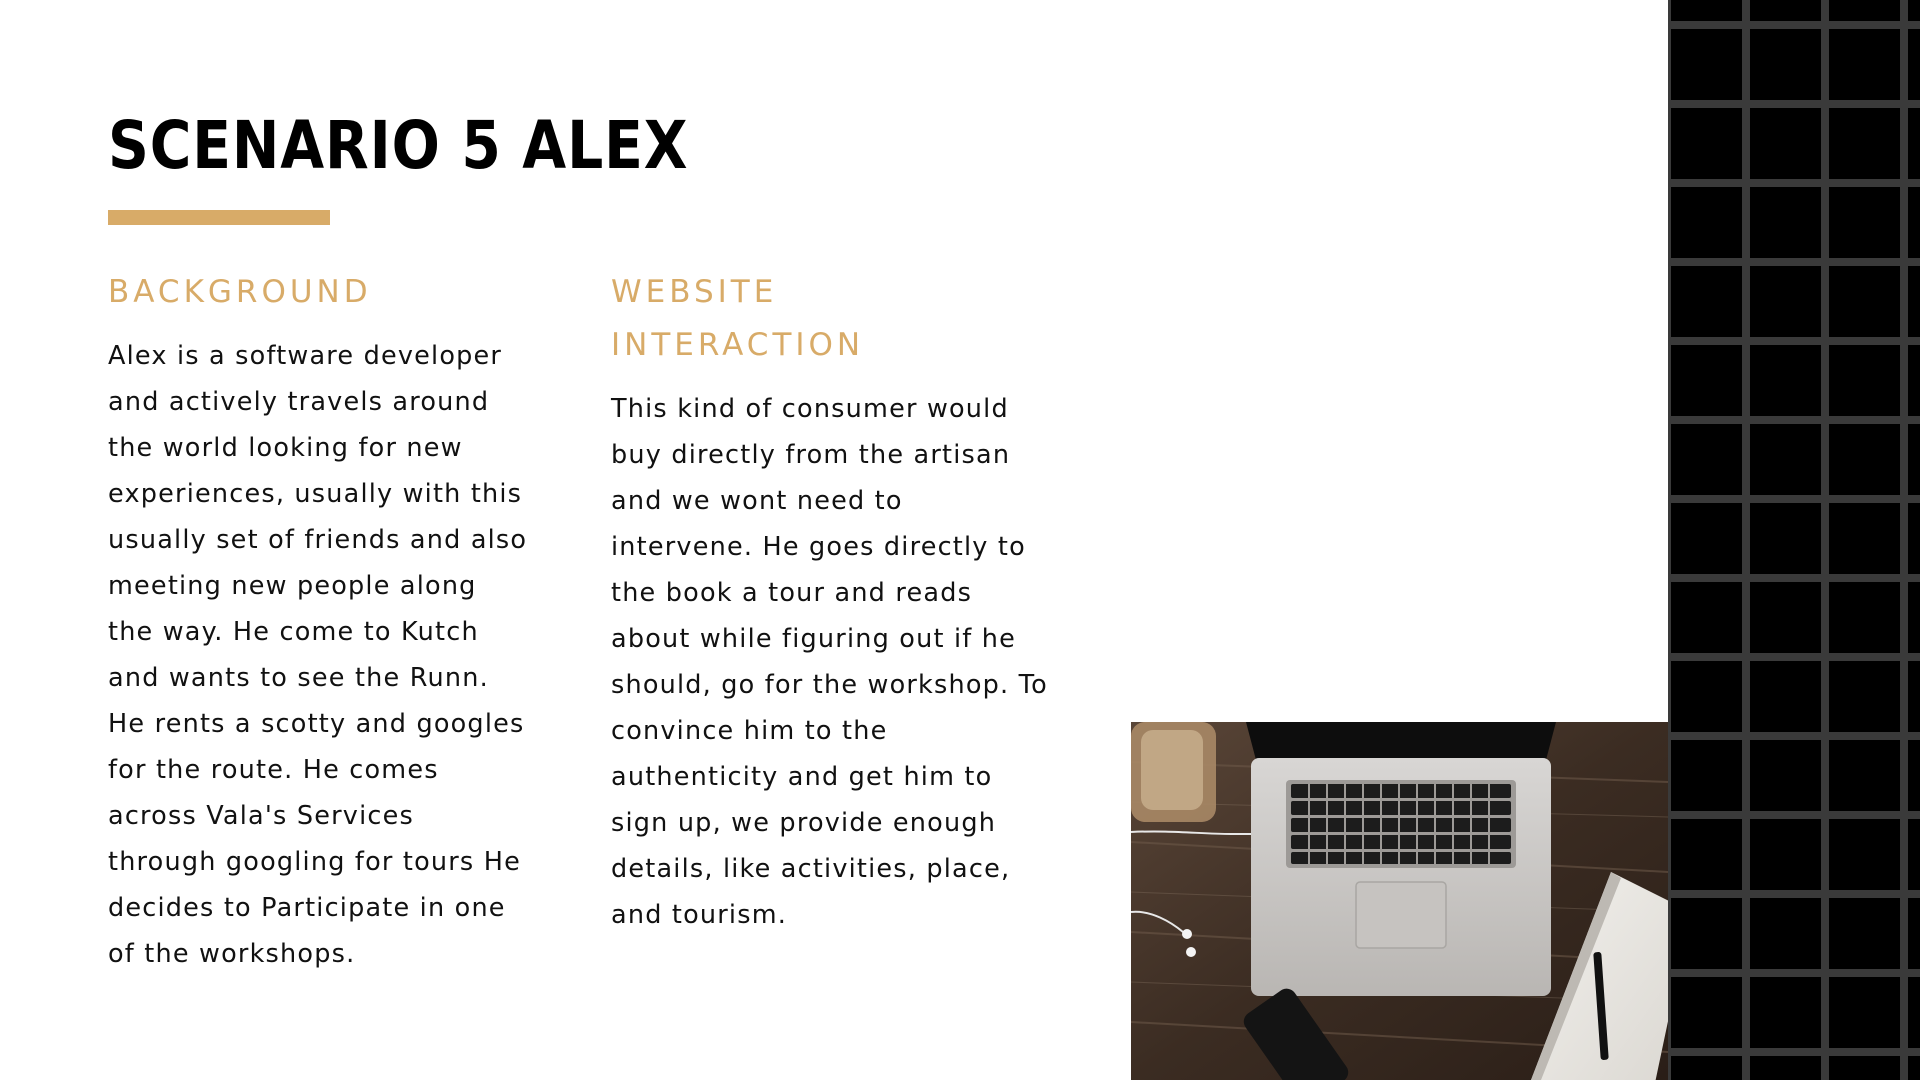  Describe the element at coordinates (1794, 540) in the screenshot. I see `decorative-grid-panel` at that location.